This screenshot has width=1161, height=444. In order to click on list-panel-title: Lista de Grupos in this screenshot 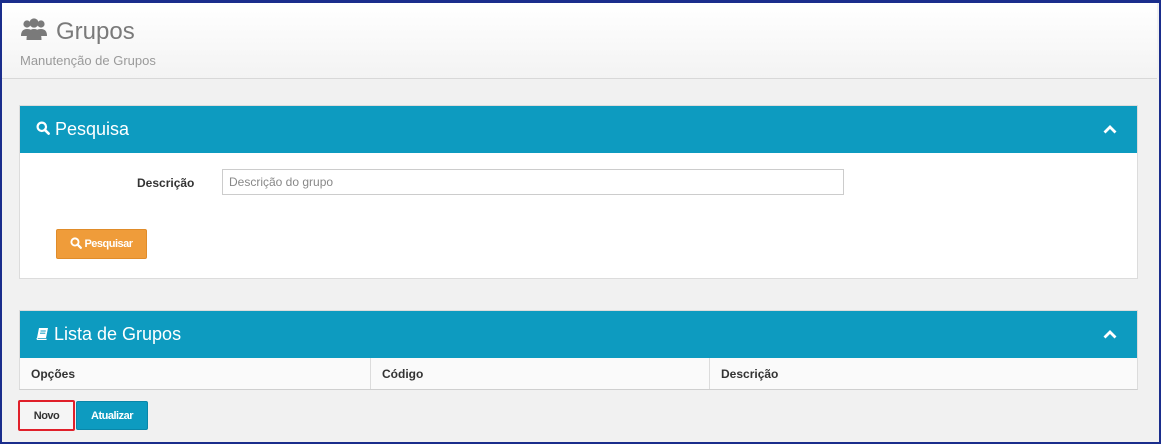, I will do `click(108, 334)`.